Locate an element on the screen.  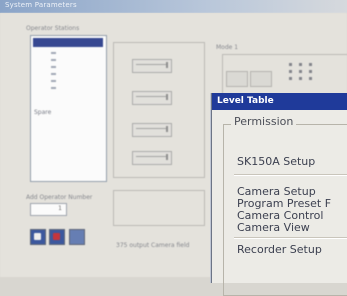
mode-label: Mode 1 is located at coordinates (227, 47).